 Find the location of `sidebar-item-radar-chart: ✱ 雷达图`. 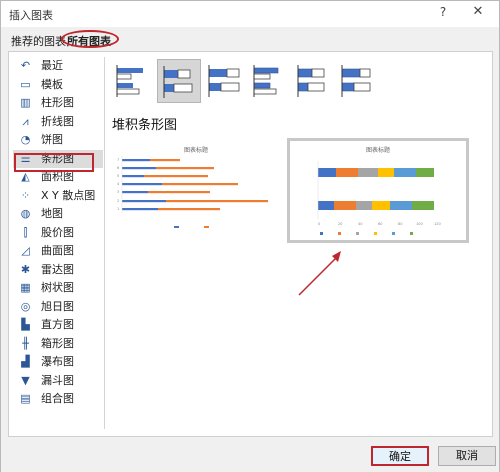

sidebar-item-radar-chart: ✱ 雷达图 is located at coordinates (58, 270).